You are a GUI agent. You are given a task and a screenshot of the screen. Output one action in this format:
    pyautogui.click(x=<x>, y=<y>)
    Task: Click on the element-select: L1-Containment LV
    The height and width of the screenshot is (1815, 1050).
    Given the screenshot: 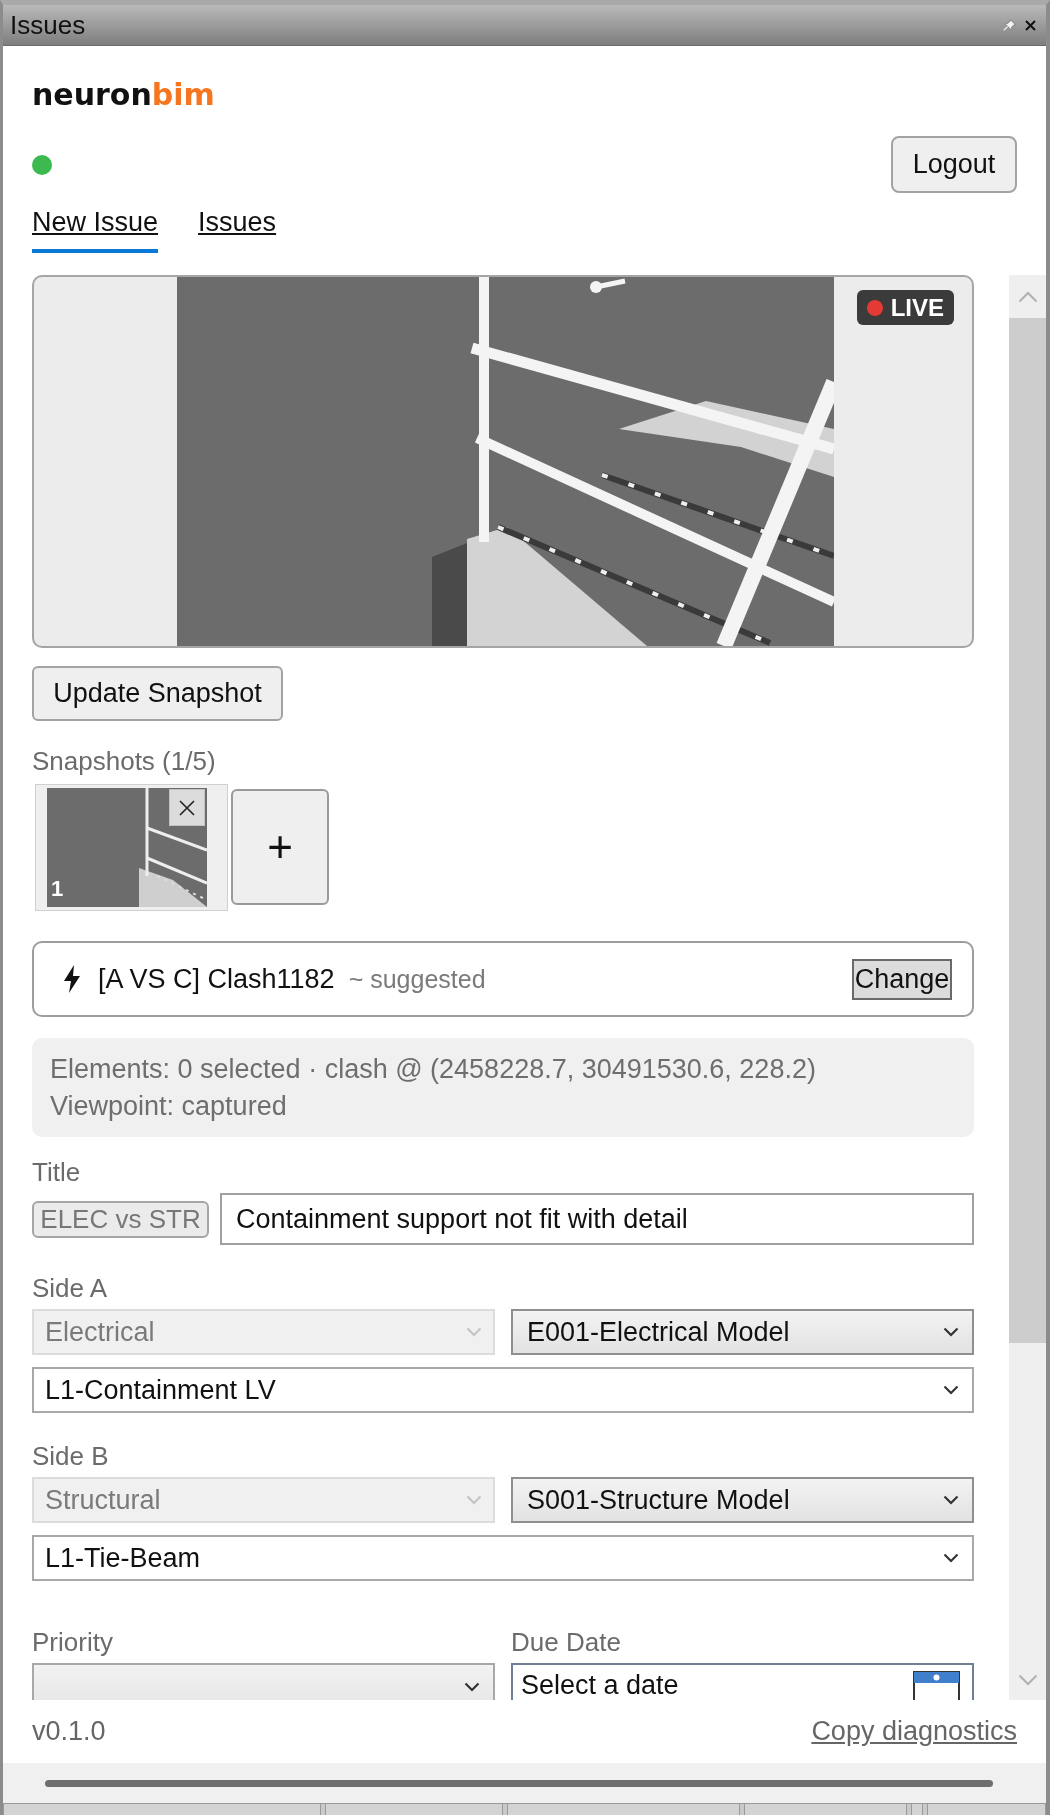 What is the action you would take?
    pyautogui.click(x=503, y=1390)
    